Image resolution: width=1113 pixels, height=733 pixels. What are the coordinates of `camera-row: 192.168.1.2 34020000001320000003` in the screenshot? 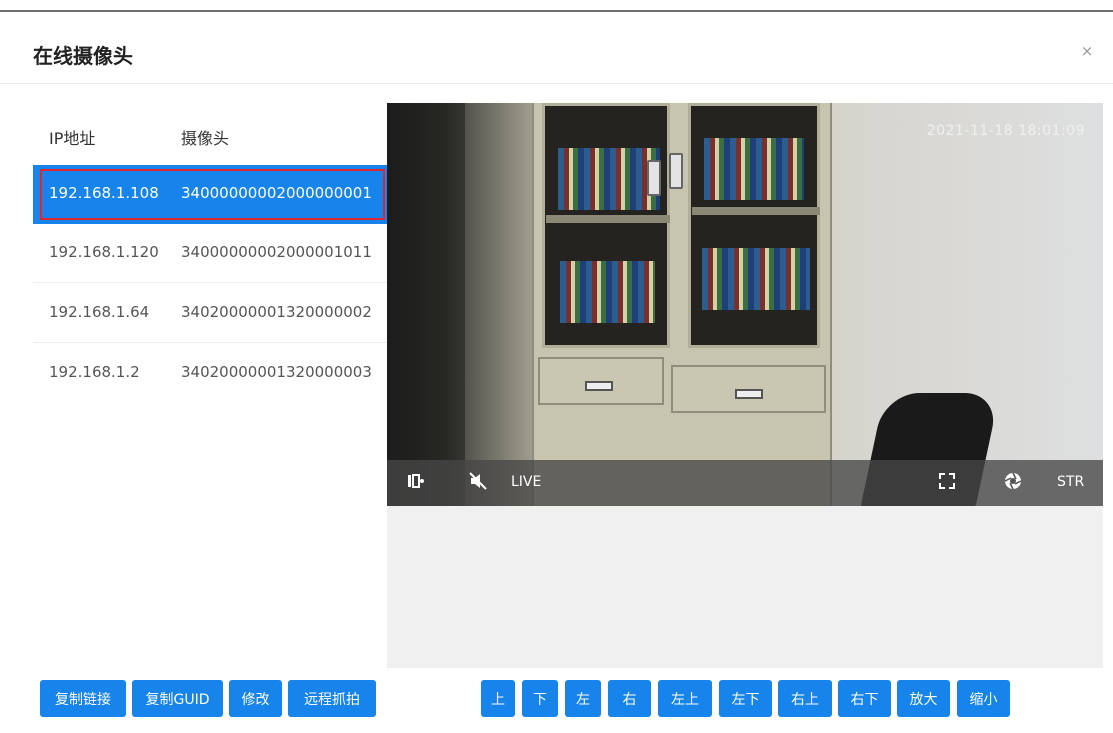 It's located at (210, 373).